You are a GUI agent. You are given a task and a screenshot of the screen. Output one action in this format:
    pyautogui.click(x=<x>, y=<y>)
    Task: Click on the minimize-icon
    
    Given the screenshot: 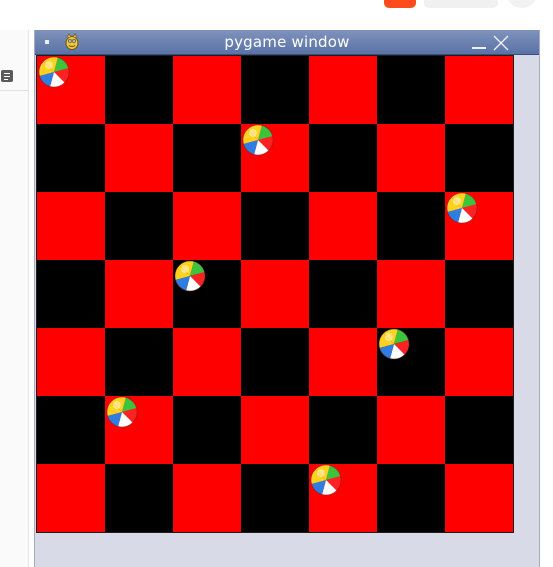 What is the action you would take?
    pyautogui.click(x=479, y=43)
    